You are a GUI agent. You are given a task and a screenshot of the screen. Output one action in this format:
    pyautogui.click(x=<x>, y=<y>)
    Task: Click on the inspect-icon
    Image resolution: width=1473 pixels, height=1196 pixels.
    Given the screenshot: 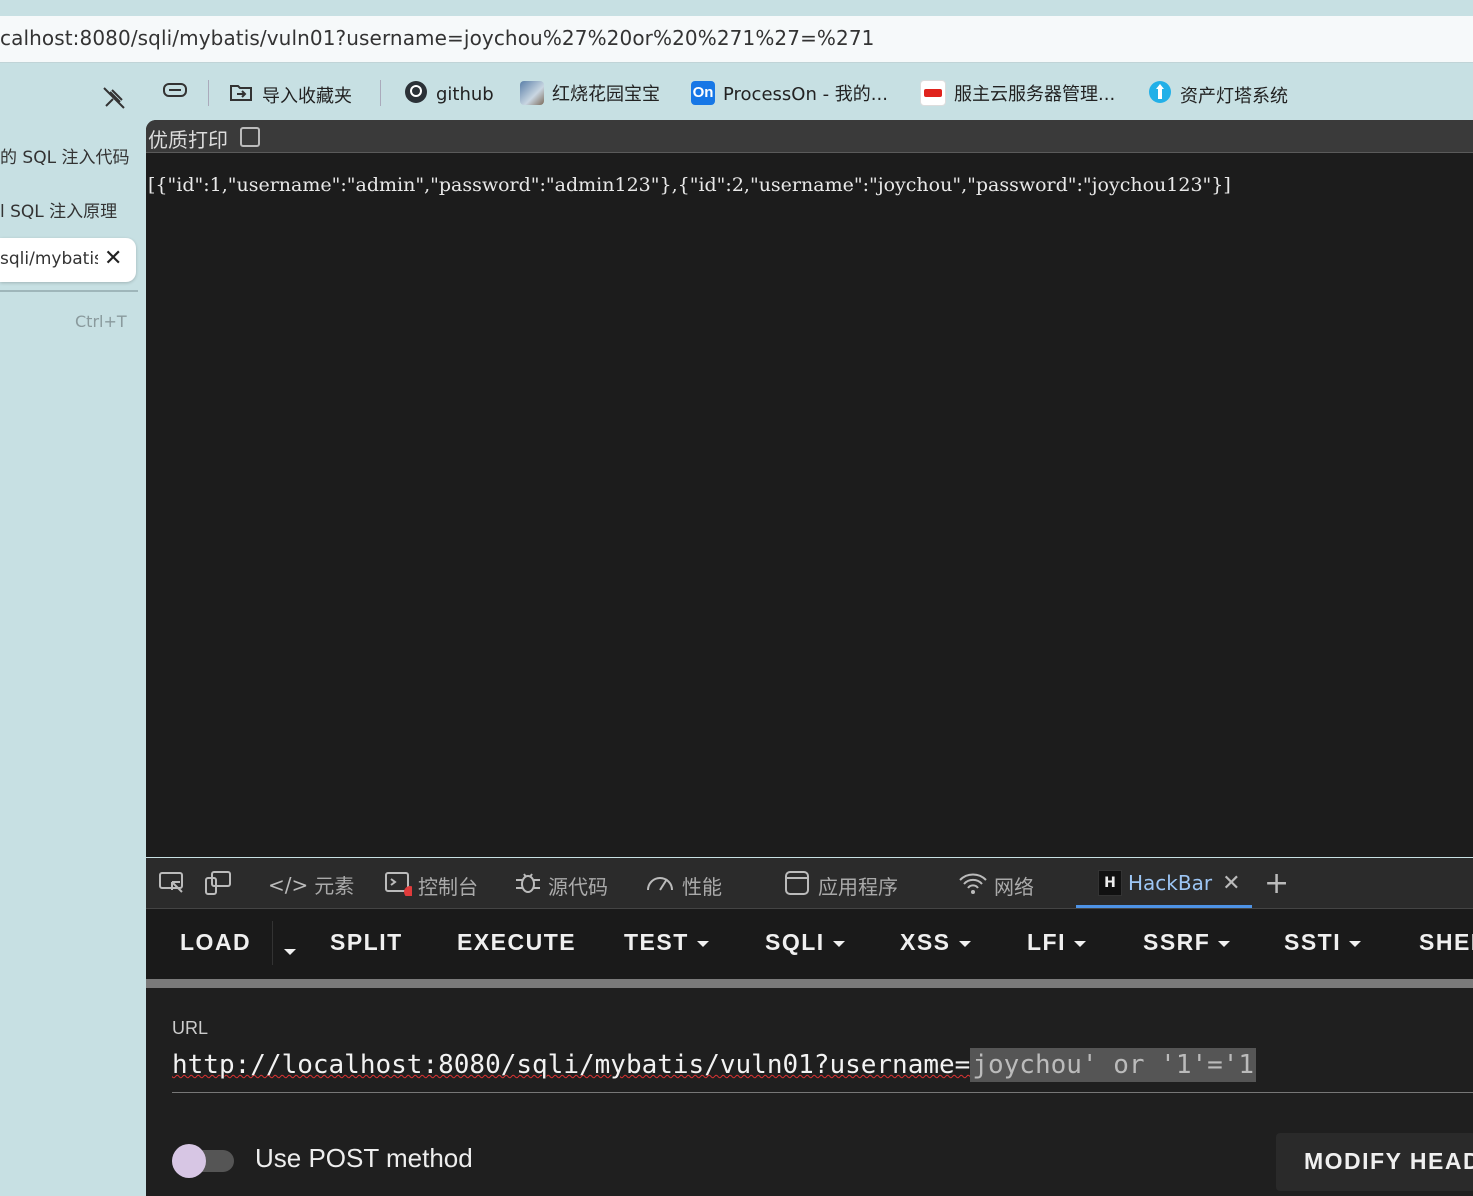 What is the action you would take?
    pyautogui.click(x=172, y=883)
    